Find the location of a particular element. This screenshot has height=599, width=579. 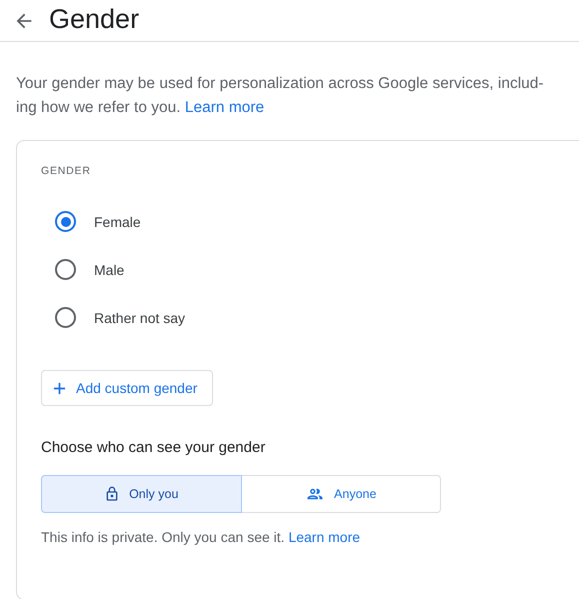

option-label: Female is located at coordinates (117, 222).